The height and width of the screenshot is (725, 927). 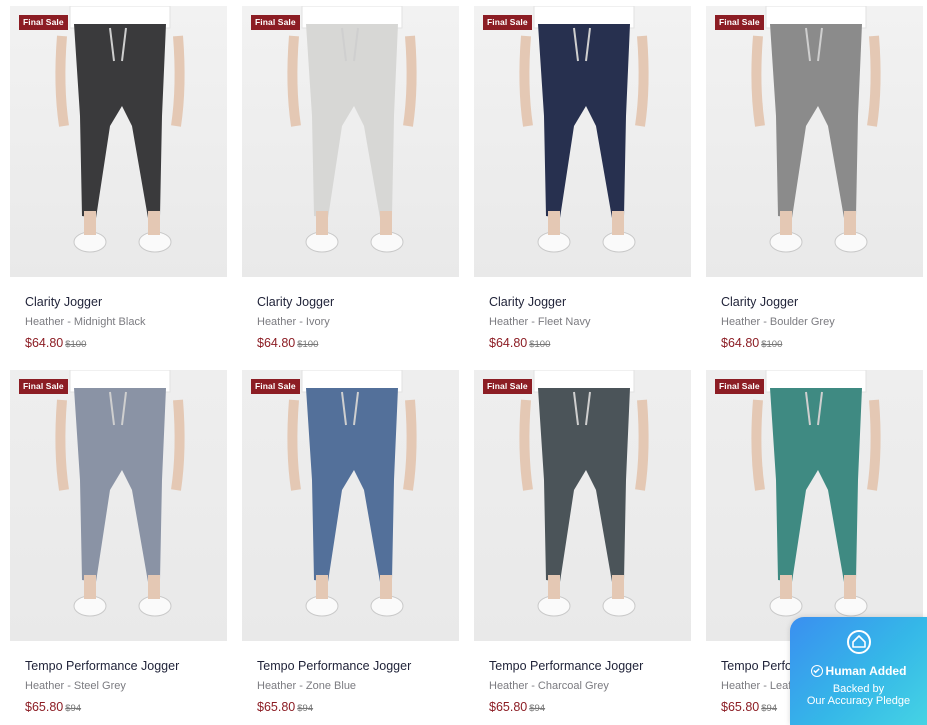 What do you see at coordinates (293, 322) in the screenshot?
I see `product-color: Heather - Ivory` at bounding box center [293, 322].